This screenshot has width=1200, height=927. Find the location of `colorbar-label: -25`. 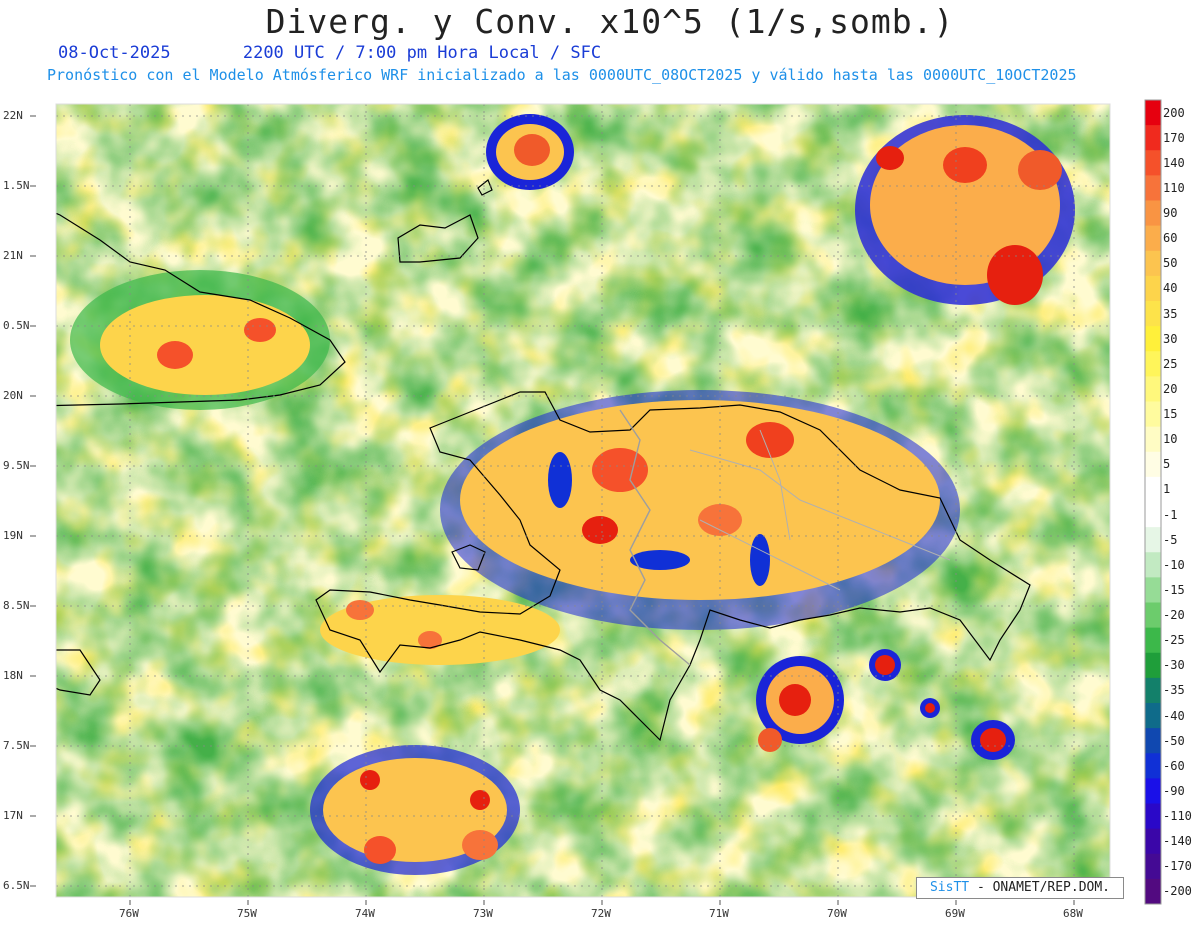

colorbar-label: -25 is located at coordinates (1174, 640).